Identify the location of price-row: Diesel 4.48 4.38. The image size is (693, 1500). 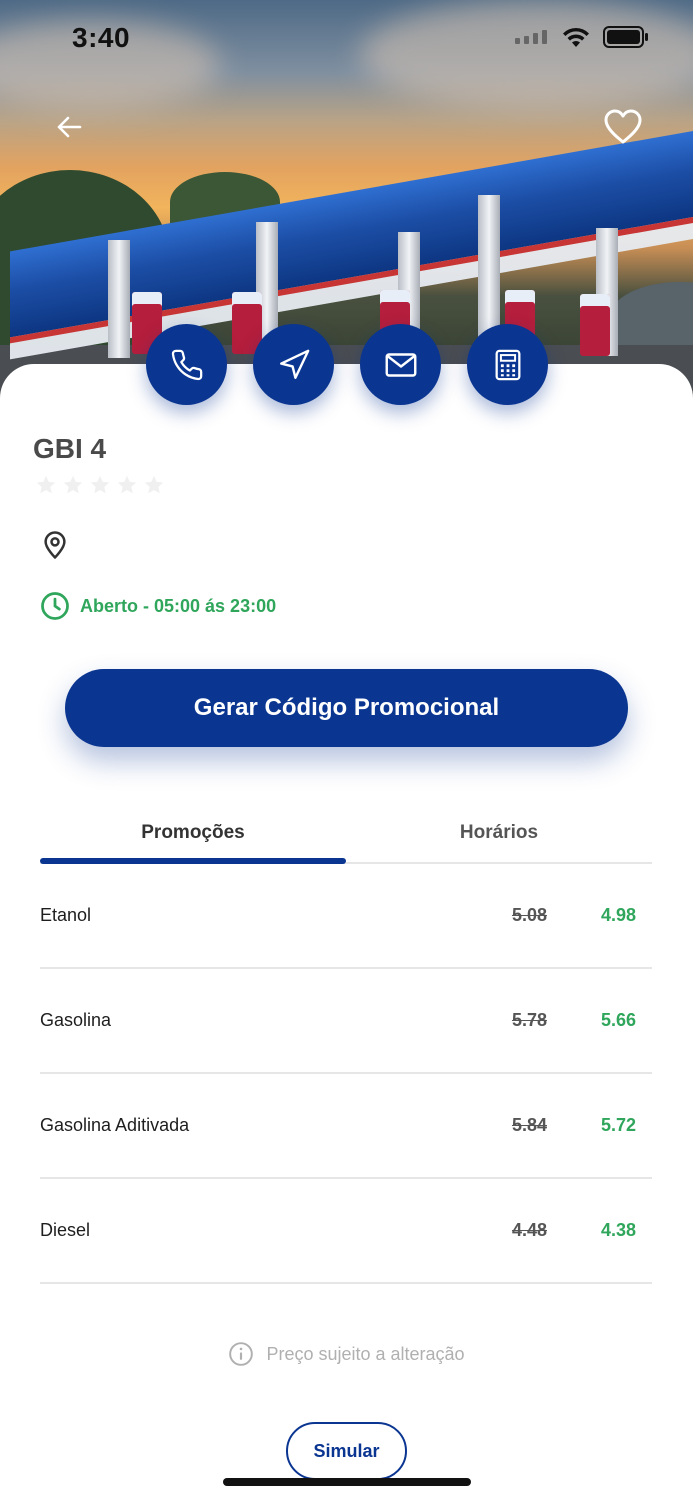
(346, 1231).